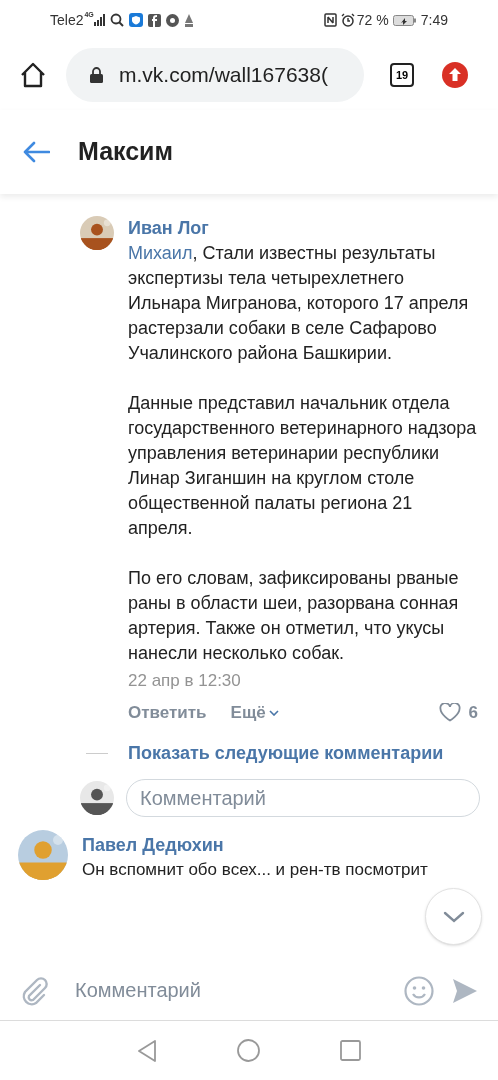 This screenshot has height=1080, width=498. What do you see at coordinates (255, 845) in the screenshot?
I see `comment-author: Павел Дедюхин` at bounding box center [255, 845].